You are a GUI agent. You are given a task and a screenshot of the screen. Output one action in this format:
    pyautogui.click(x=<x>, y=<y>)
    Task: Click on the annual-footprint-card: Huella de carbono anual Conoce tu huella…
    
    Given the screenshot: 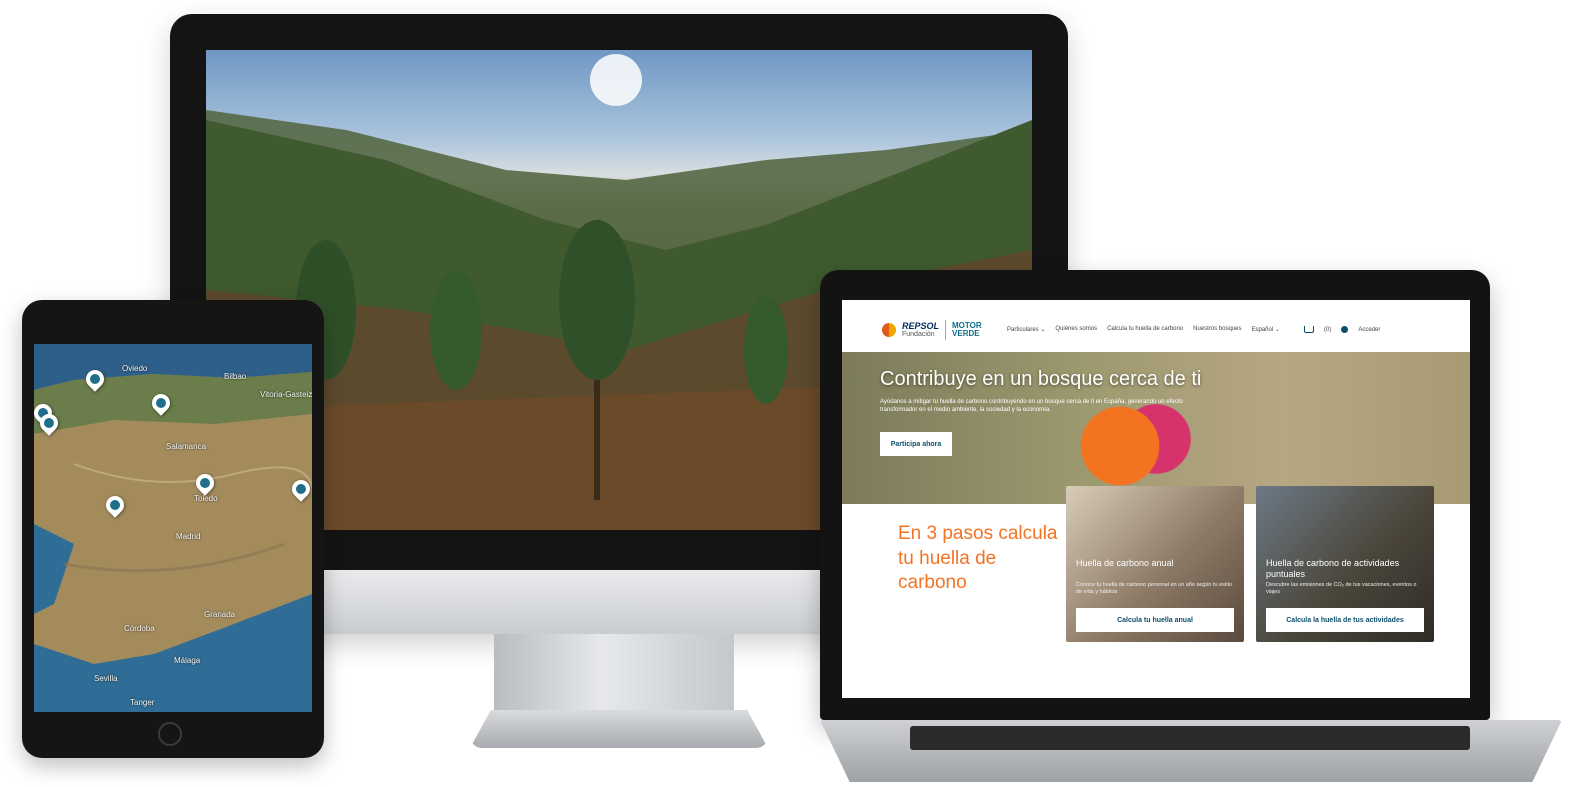 What is the action you would take?
    pyautogui.click(x=1155, y=564)
    